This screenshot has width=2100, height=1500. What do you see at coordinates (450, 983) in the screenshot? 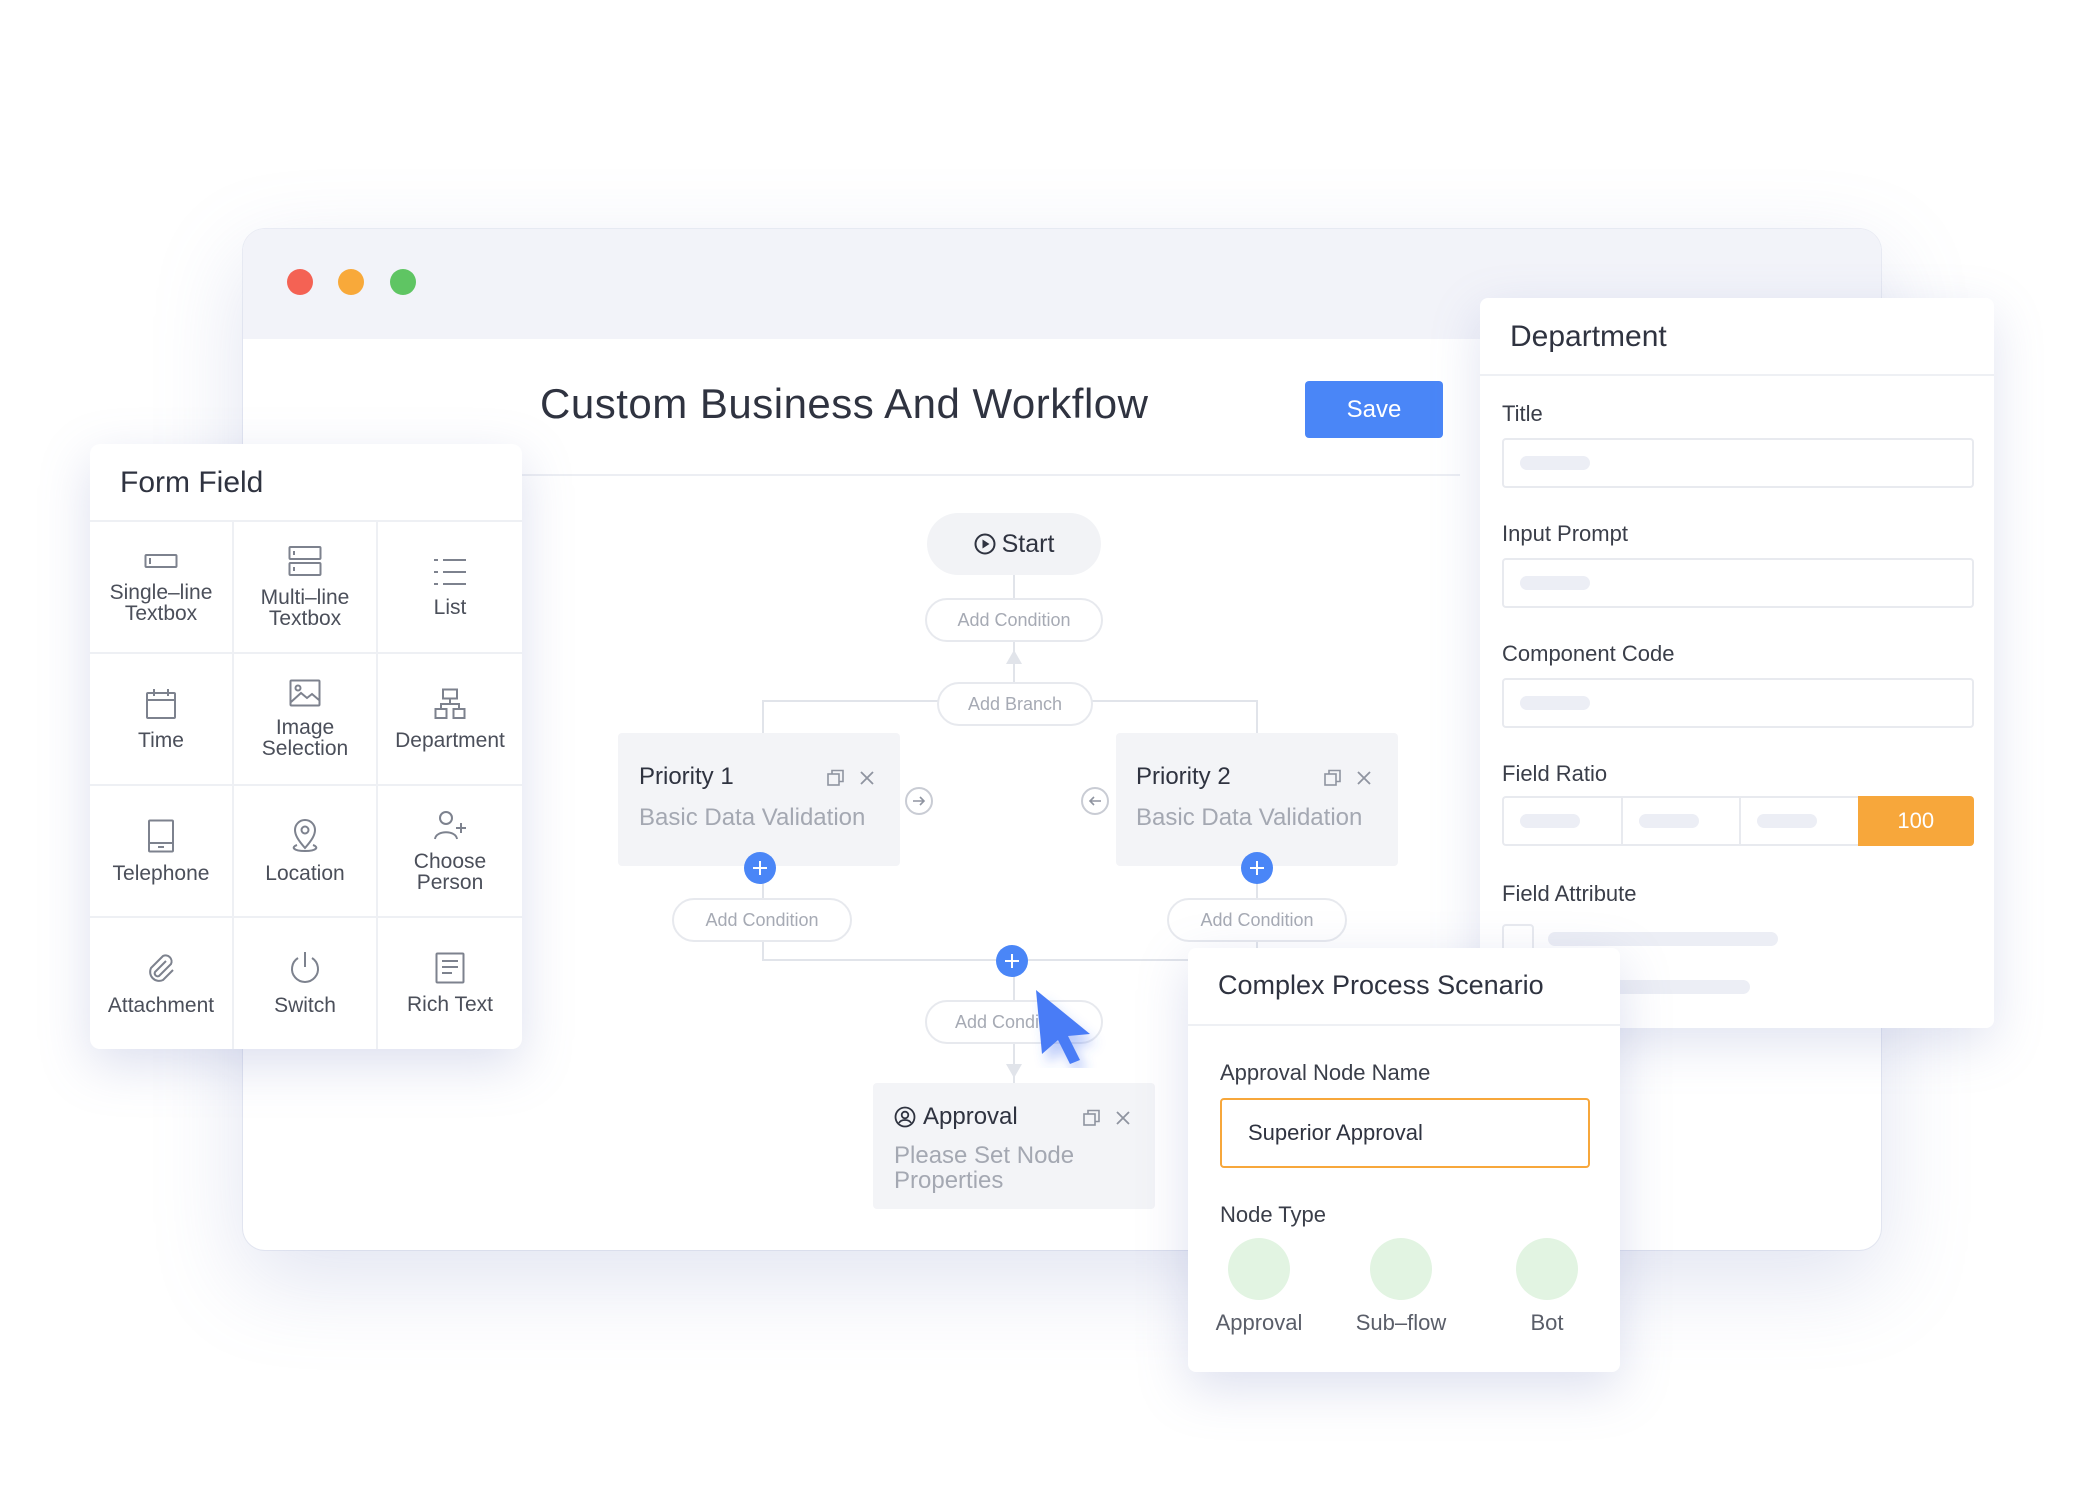
I see `field-rich-text: Rich Text` at bounding box center [450, 983].